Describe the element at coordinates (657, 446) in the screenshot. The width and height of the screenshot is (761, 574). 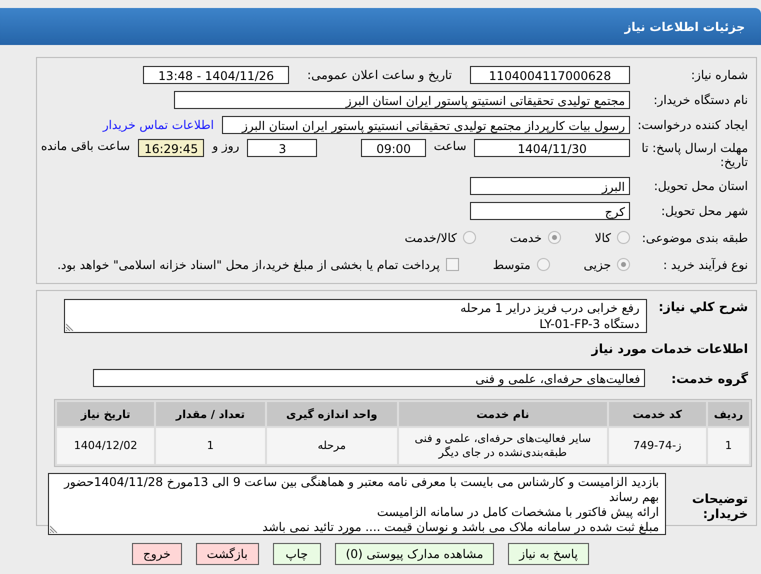
I see `table-cell: ز-74-749` at that location.